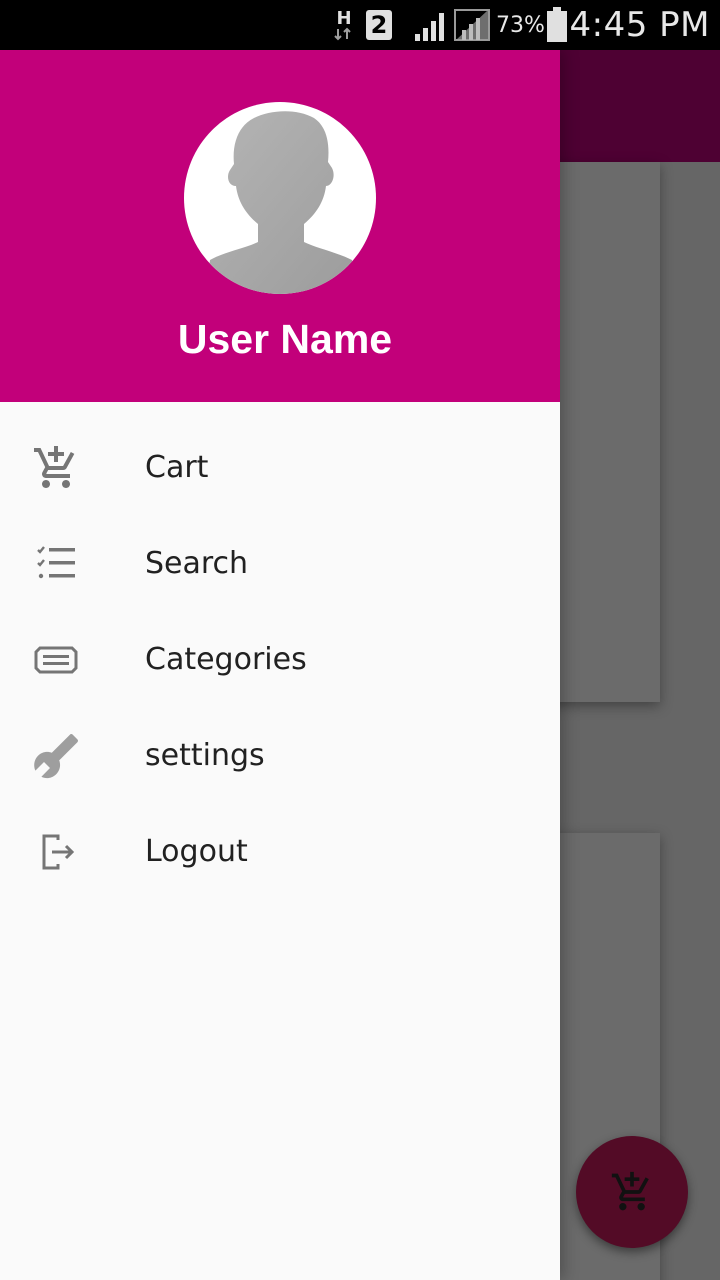  Describe the element at coordinates (177, 467) in the screenshot. I see `menu-label-cart: Cart` at that location.